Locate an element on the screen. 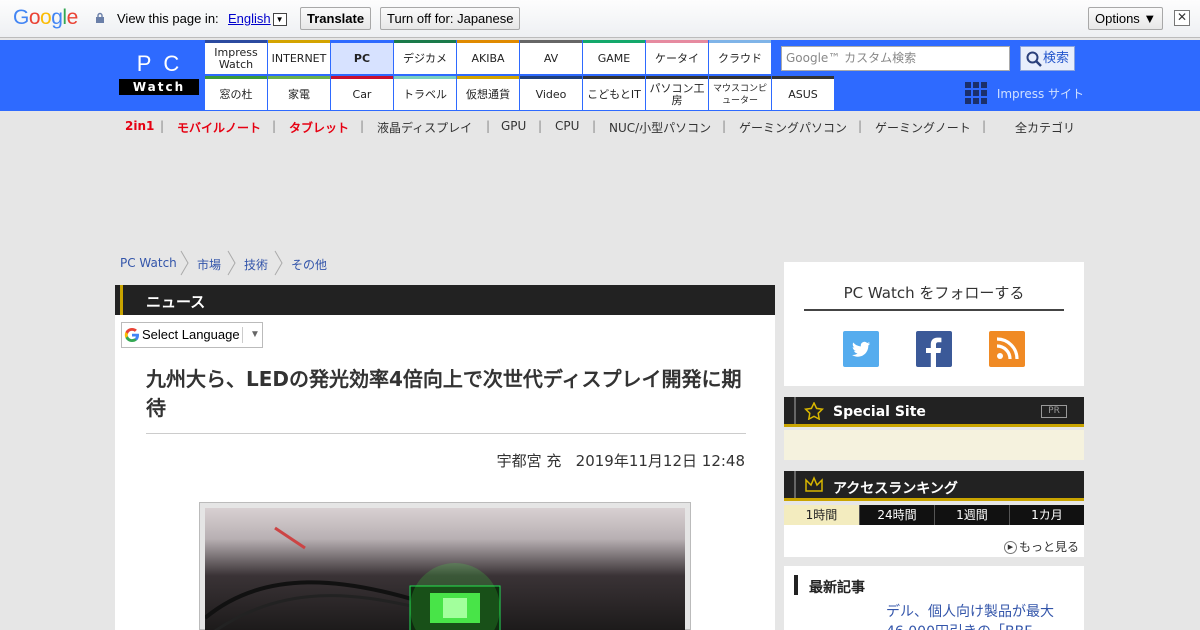 The width and height of the screenshot is (1200, 630). search-input: Google™ カスタム検索 is located at coordinates (895, 58).